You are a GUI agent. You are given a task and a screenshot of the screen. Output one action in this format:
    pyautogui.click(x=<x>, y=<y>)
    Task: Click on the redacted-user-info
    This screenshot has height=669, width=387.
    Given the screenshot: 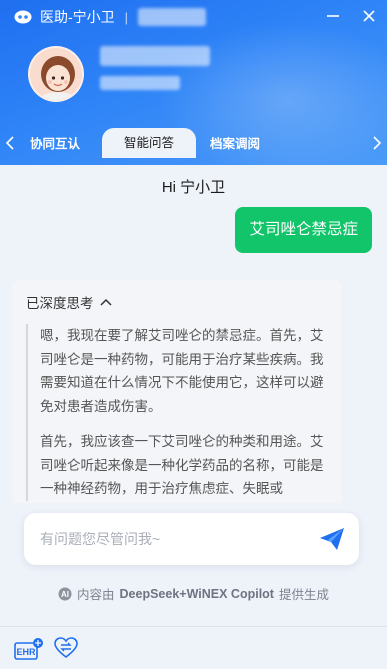 What is the action you would take?
    pyautogui.click(x=172, y=17)
    